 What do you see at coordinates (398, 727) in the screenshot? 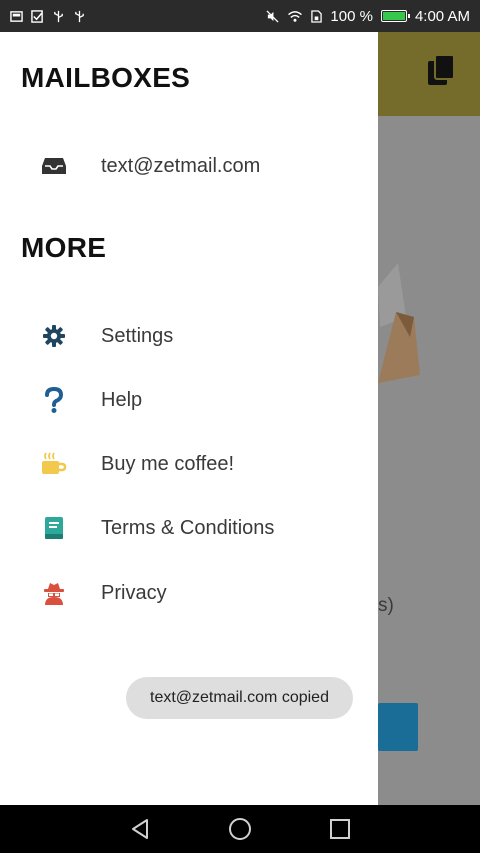
I see `background-button` at bounding box center [398, 727].